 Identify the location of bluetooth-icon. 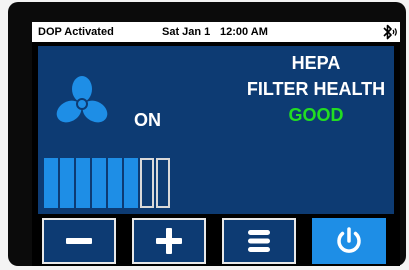
(389, 33).